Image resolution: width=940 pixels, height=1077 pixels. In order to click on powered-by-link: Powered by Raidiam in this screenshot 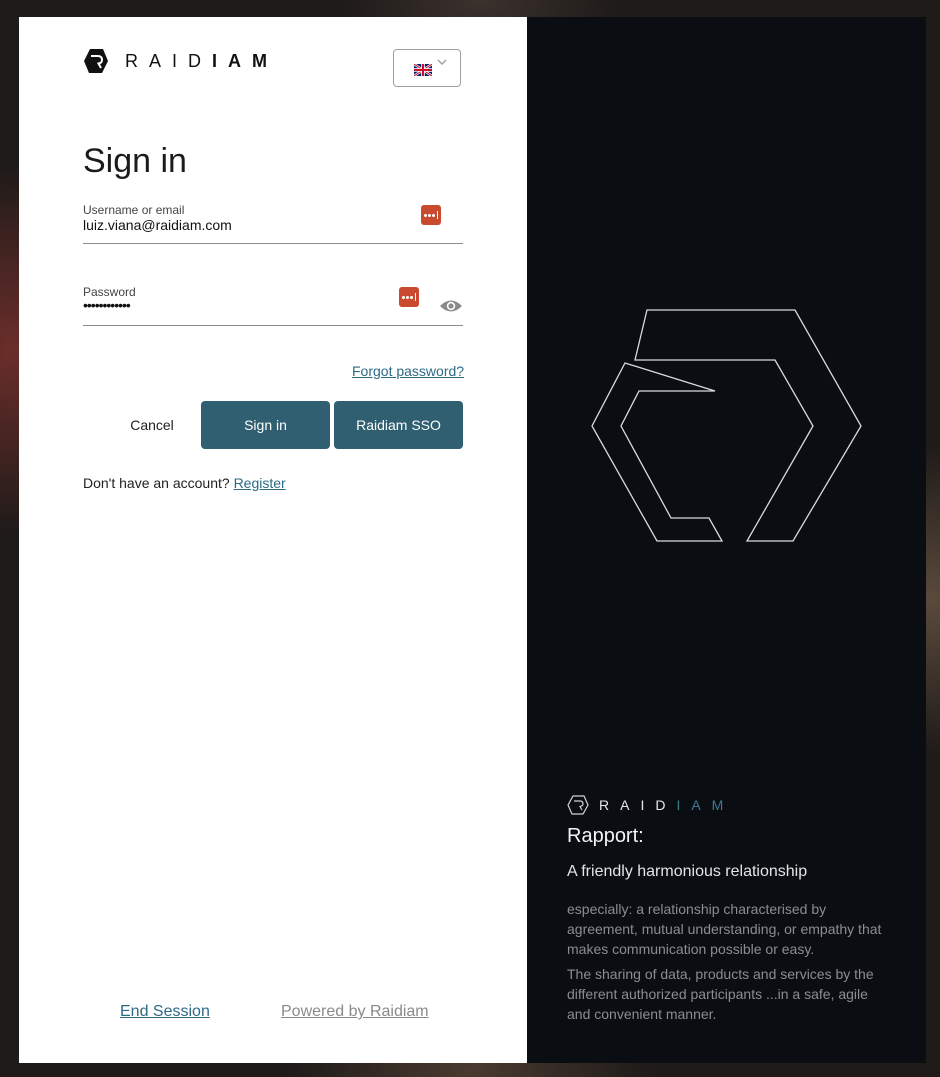, I will do `click(355, 1012)`.